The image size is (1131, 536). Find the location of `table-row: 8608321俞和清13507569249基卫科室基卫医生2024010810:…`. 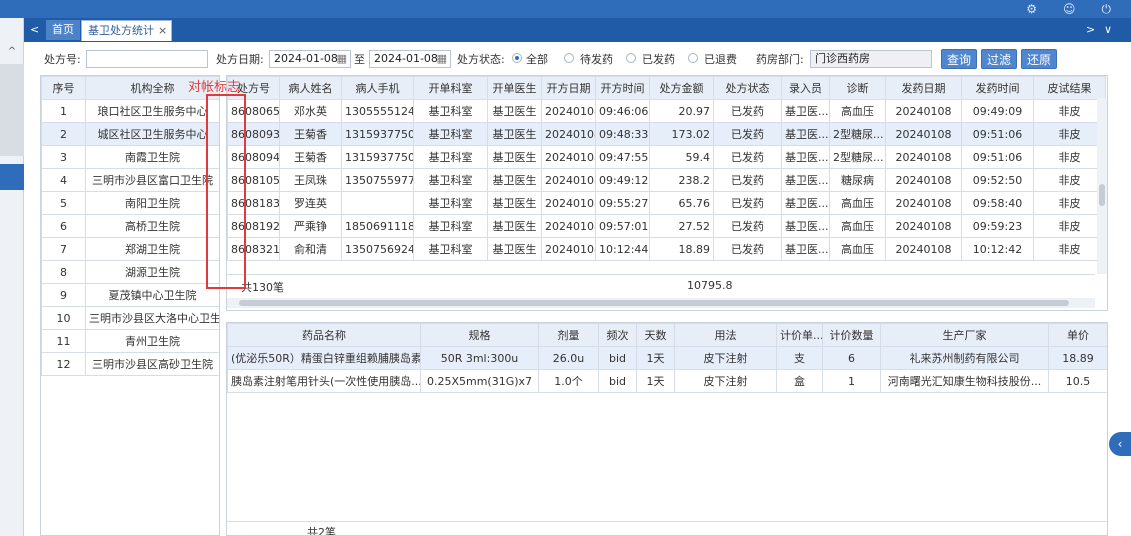

table-row: 8608321俞和清13507569249基卫科室基卫医生2024010810:… is located at coordinates (666, 249).